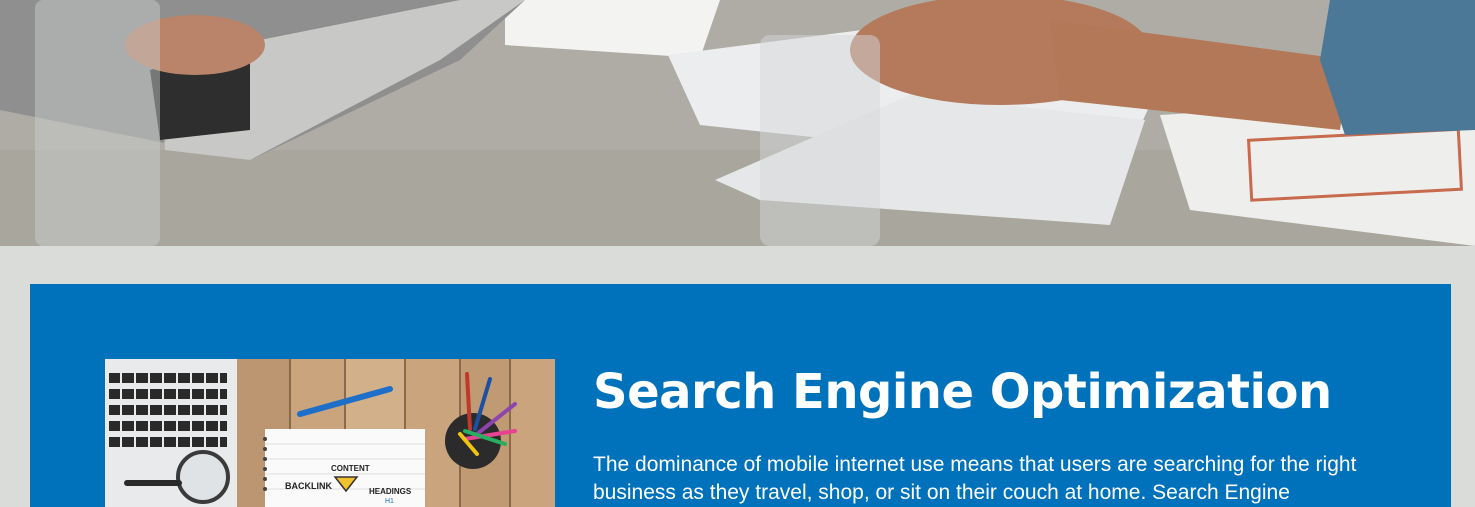 This screenshot has width=1475, height=507. I want to click on seo-notebook-desk-photo-icon: CONTENT BACKLINK HEADINGS H1, so click(330, 433).